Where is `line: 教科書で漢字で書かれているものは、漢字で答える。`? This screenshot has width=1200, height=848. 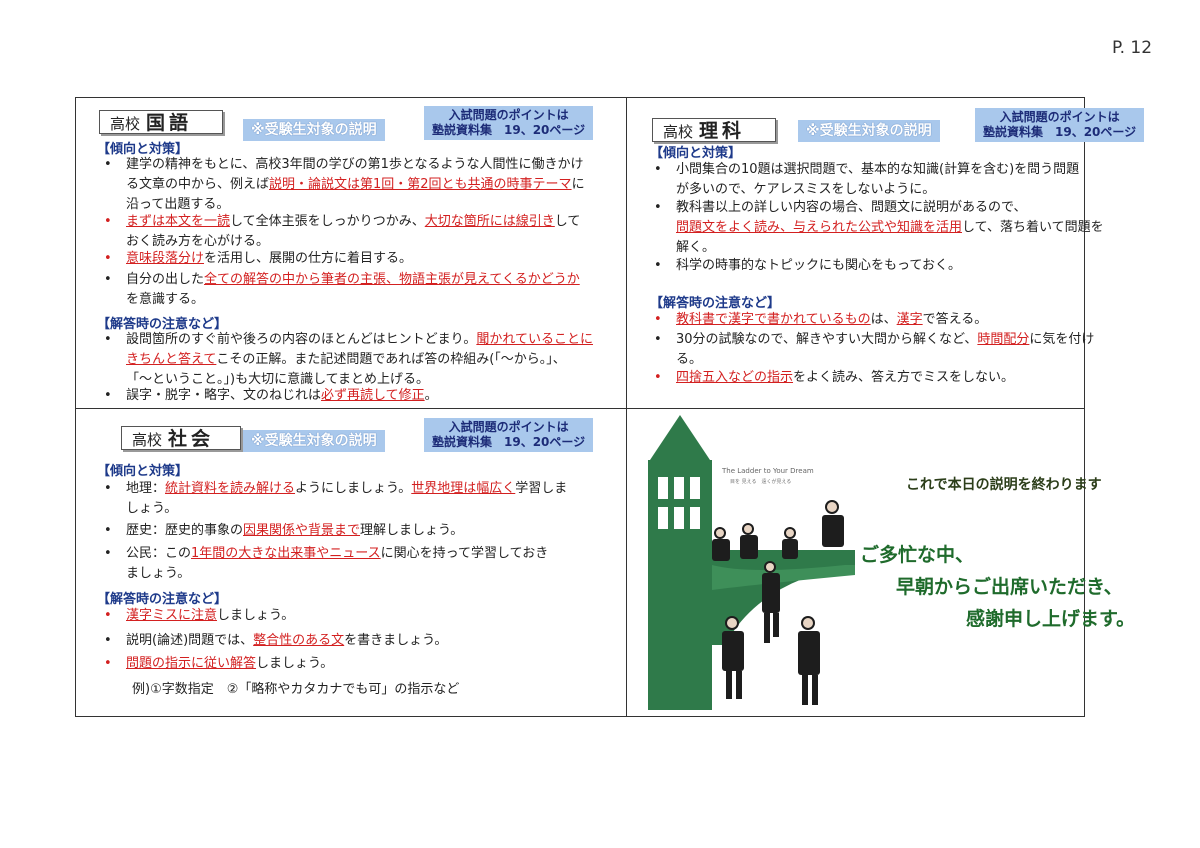
line: 教科書で漢字で書かれているものは、漢字で答える。 is located at coordinates (832, 319).